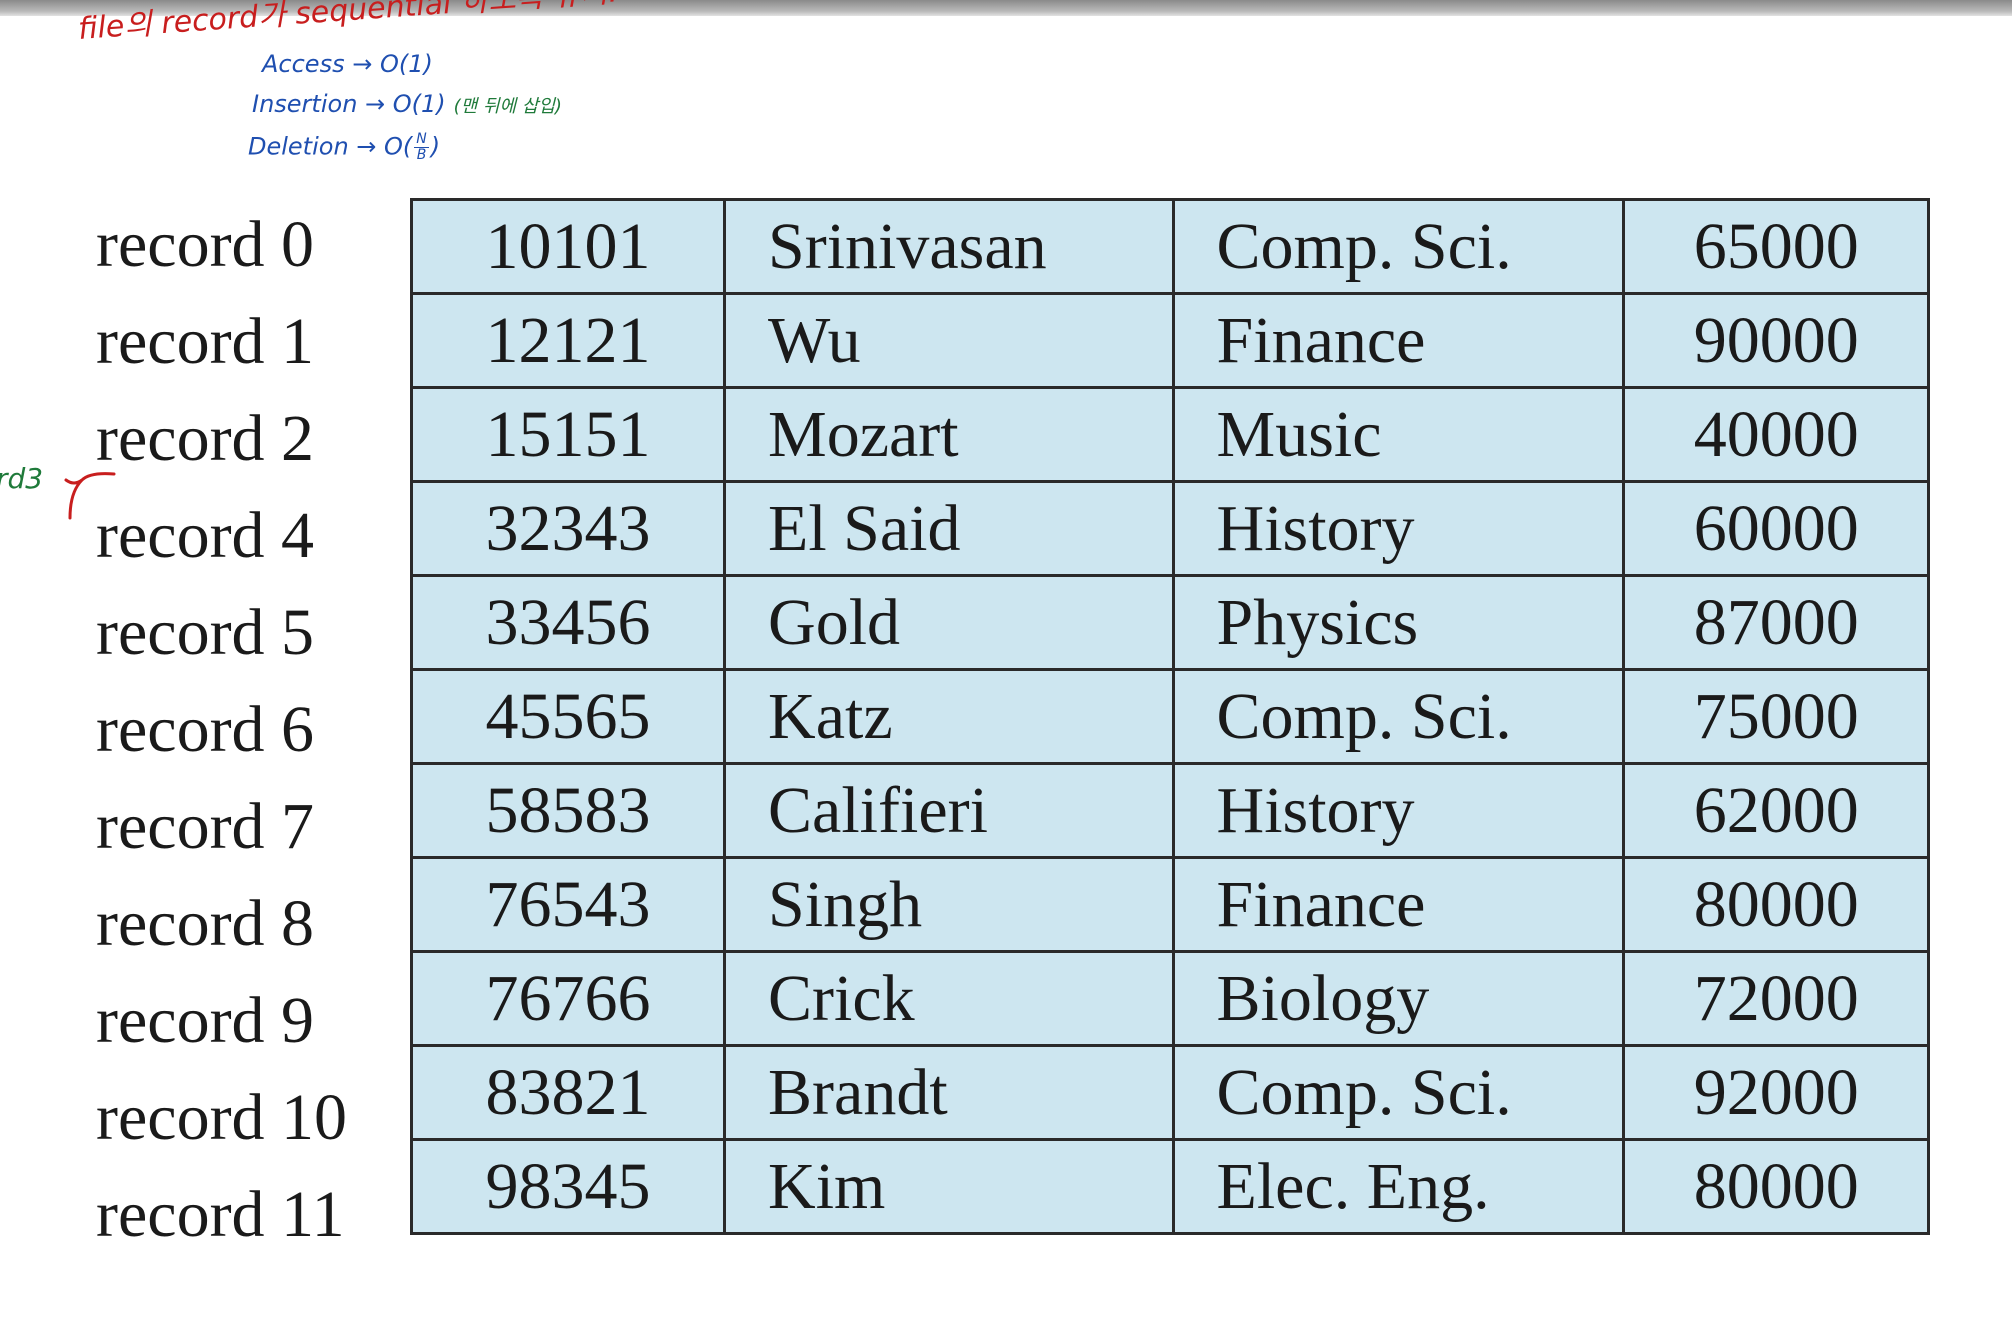 The width and height of the screenshot is (2012, 1340). Describe the element at coordinates (205, 632) in the screenshot. I see `record-label: record 5` at that location.